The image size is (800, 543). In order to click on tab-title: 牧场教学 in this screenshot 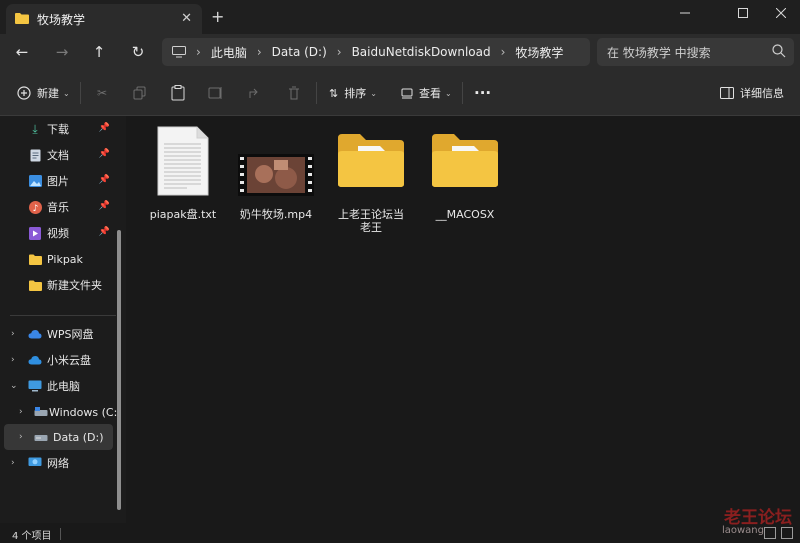, I will do `click(61, 19)`.